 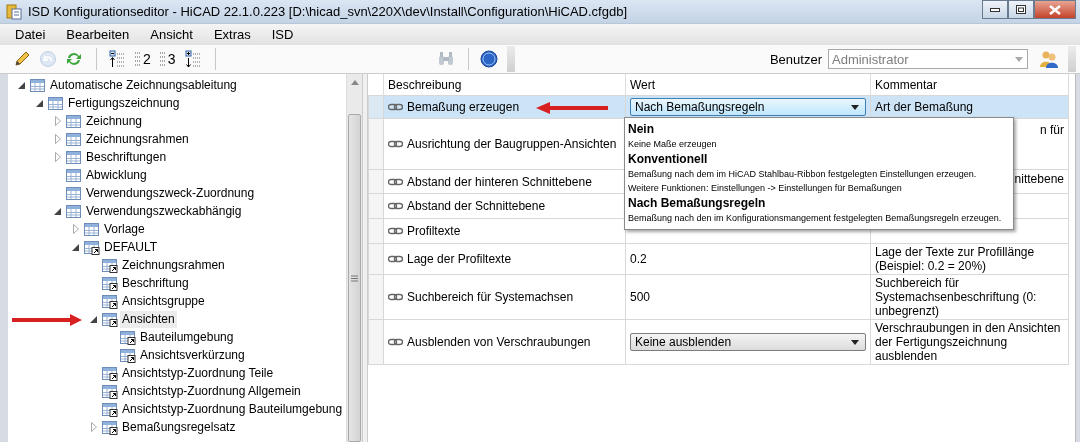 I want to click on tree-item: Zeichnung, so click(x=114, y=121).